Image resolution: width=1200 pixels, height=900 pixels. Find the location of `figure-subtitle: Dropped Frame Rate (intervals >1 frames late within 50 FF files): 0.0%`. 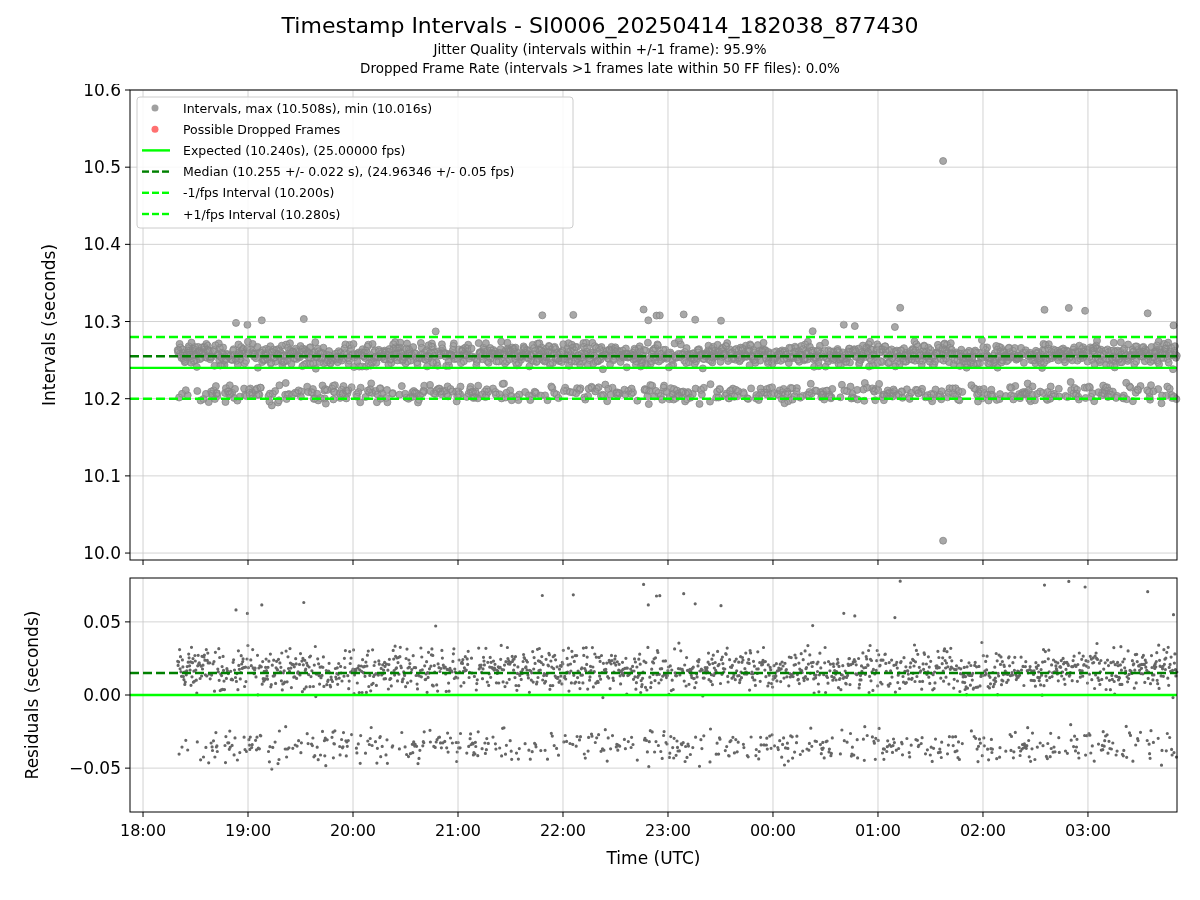

figure-subtitle: Dropped Frame Rate (intervals >1 frames late within 50 FF files): 0.0% is located at coordinates (600, 68).